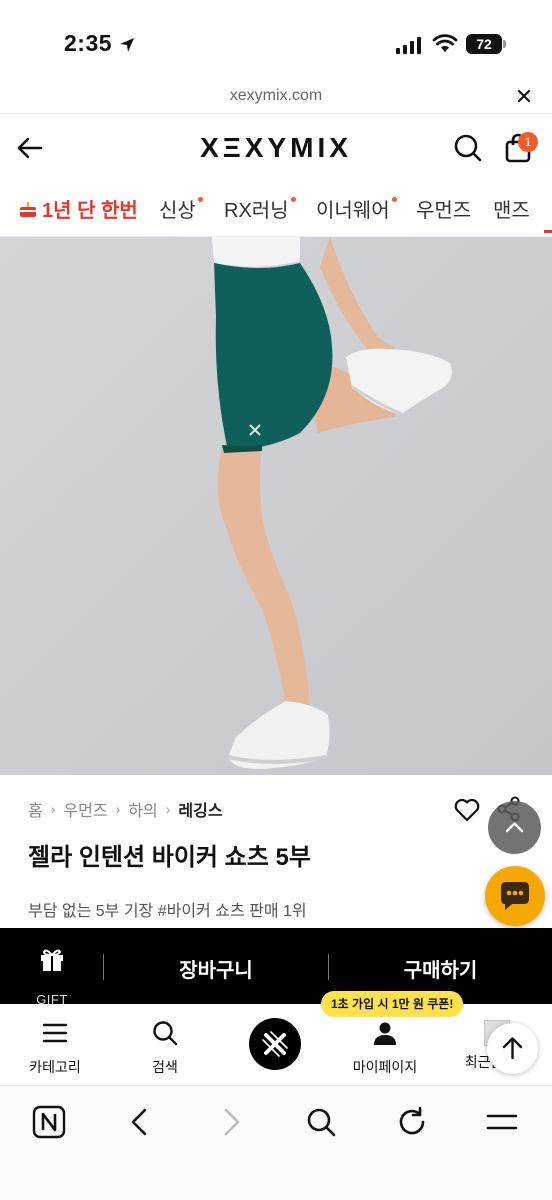 The width and height of the screenshot is (552, 1200). What do you see at coordinates (276, 42) in the screenshot?
I see `status-bar: 2:35 72` at bounding box center [276, 42].